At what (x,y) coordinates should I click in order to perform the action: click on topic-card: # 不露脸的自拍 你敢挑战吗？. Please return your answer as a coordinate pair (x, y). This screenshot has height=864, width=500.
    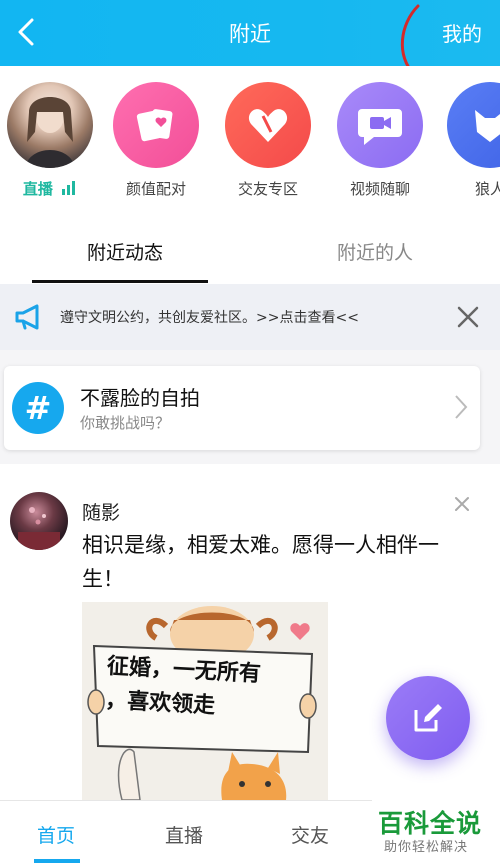
    Looking at the image, I should click on (242, 408).